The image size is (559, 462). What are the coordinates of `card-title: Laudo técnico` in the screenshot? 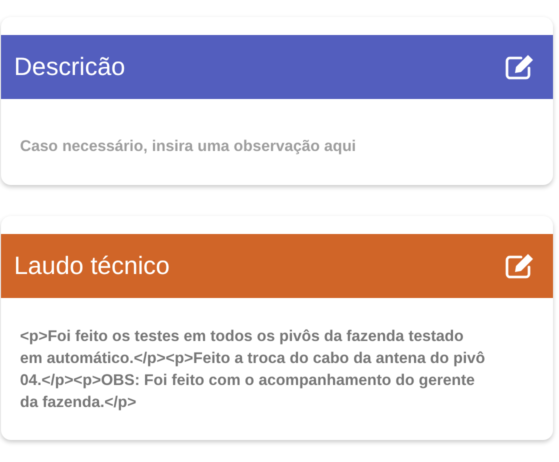 It's located at (92, 266).